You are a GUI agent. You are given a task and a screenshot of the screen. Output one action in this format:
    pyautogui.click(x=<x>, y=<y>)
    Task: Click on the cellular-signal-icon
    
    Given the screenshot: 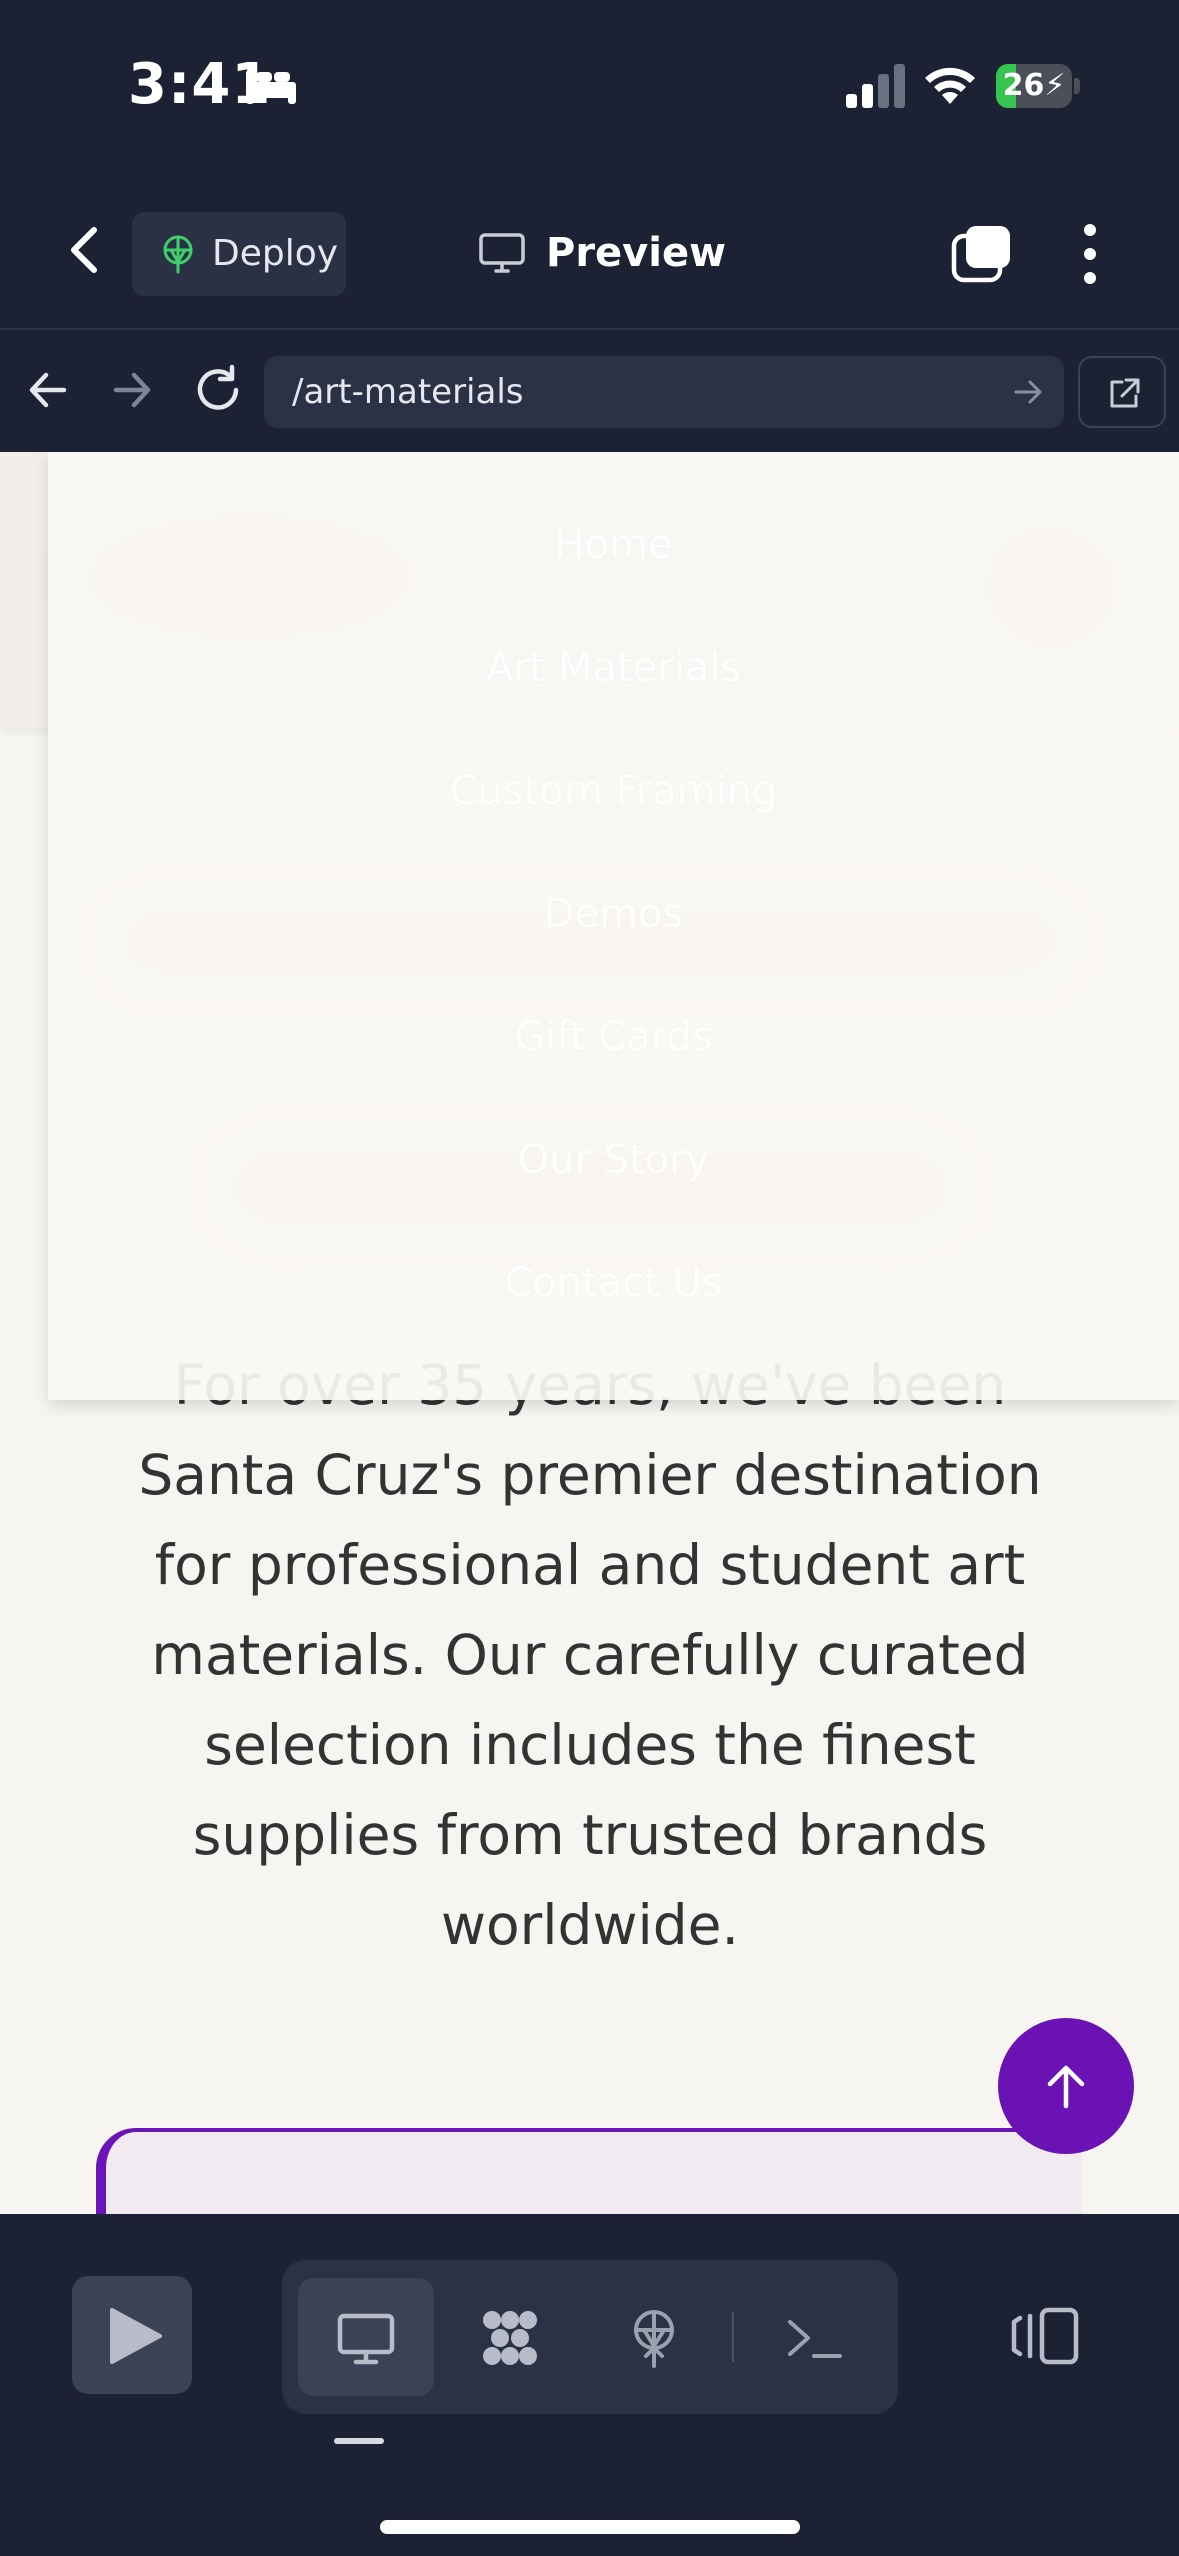 What is the action you would take?
    pyautogui.click(x=875, y=86)
    